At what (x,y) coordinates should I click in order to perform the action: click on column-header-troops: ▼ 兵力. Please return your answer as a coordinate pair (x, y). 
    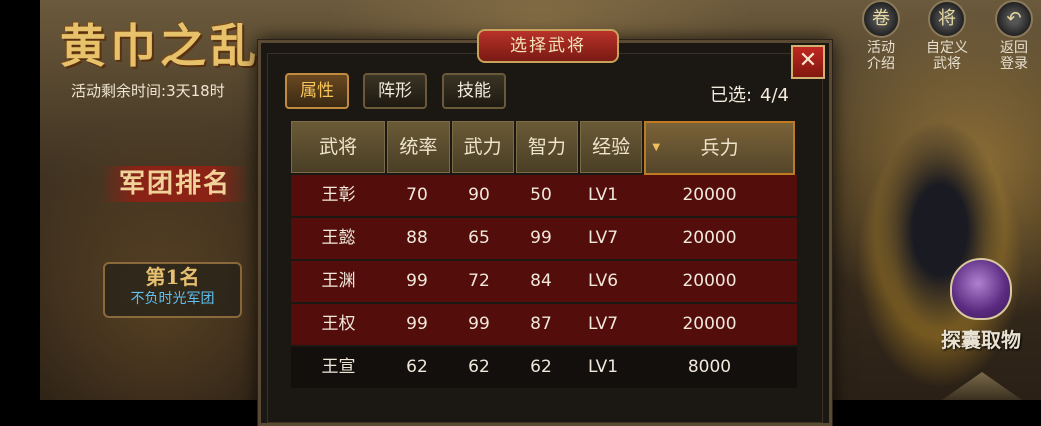
    Looking at the image, I should click on (720, 148).